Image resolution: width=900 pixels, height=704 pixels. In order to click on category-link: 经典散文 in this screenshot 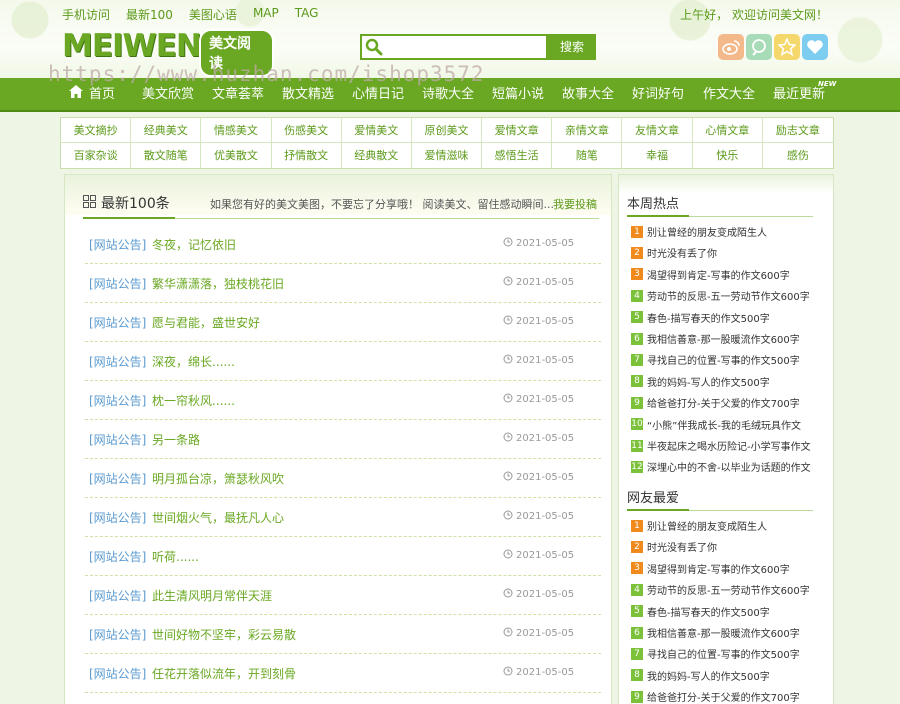, I will do `click(377, 155)`.